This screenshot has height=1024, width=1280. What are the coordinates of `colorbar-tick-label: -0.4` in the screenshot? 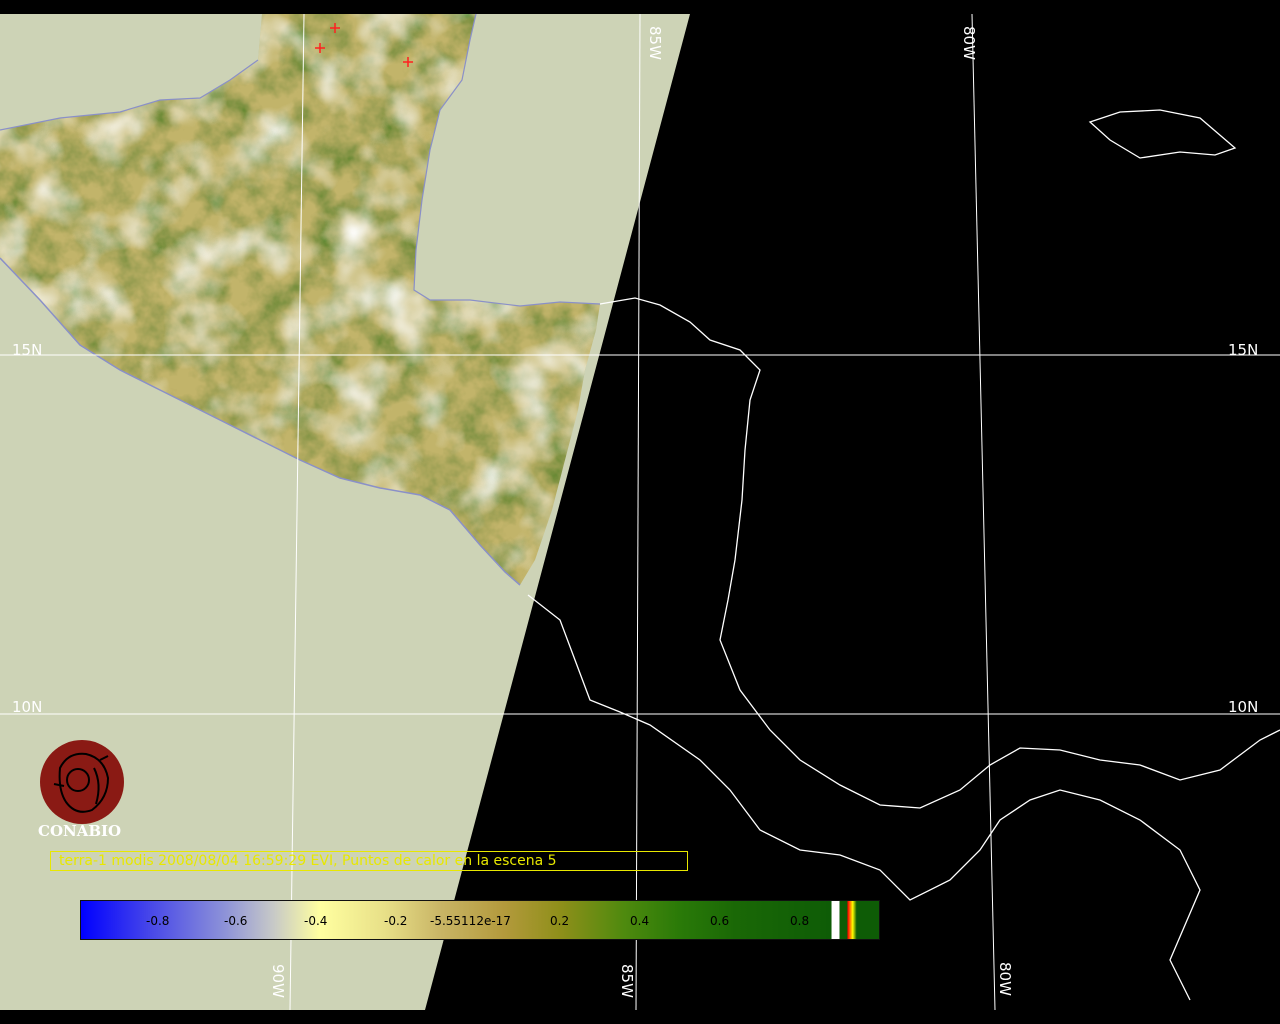 It's located at (316, 921).